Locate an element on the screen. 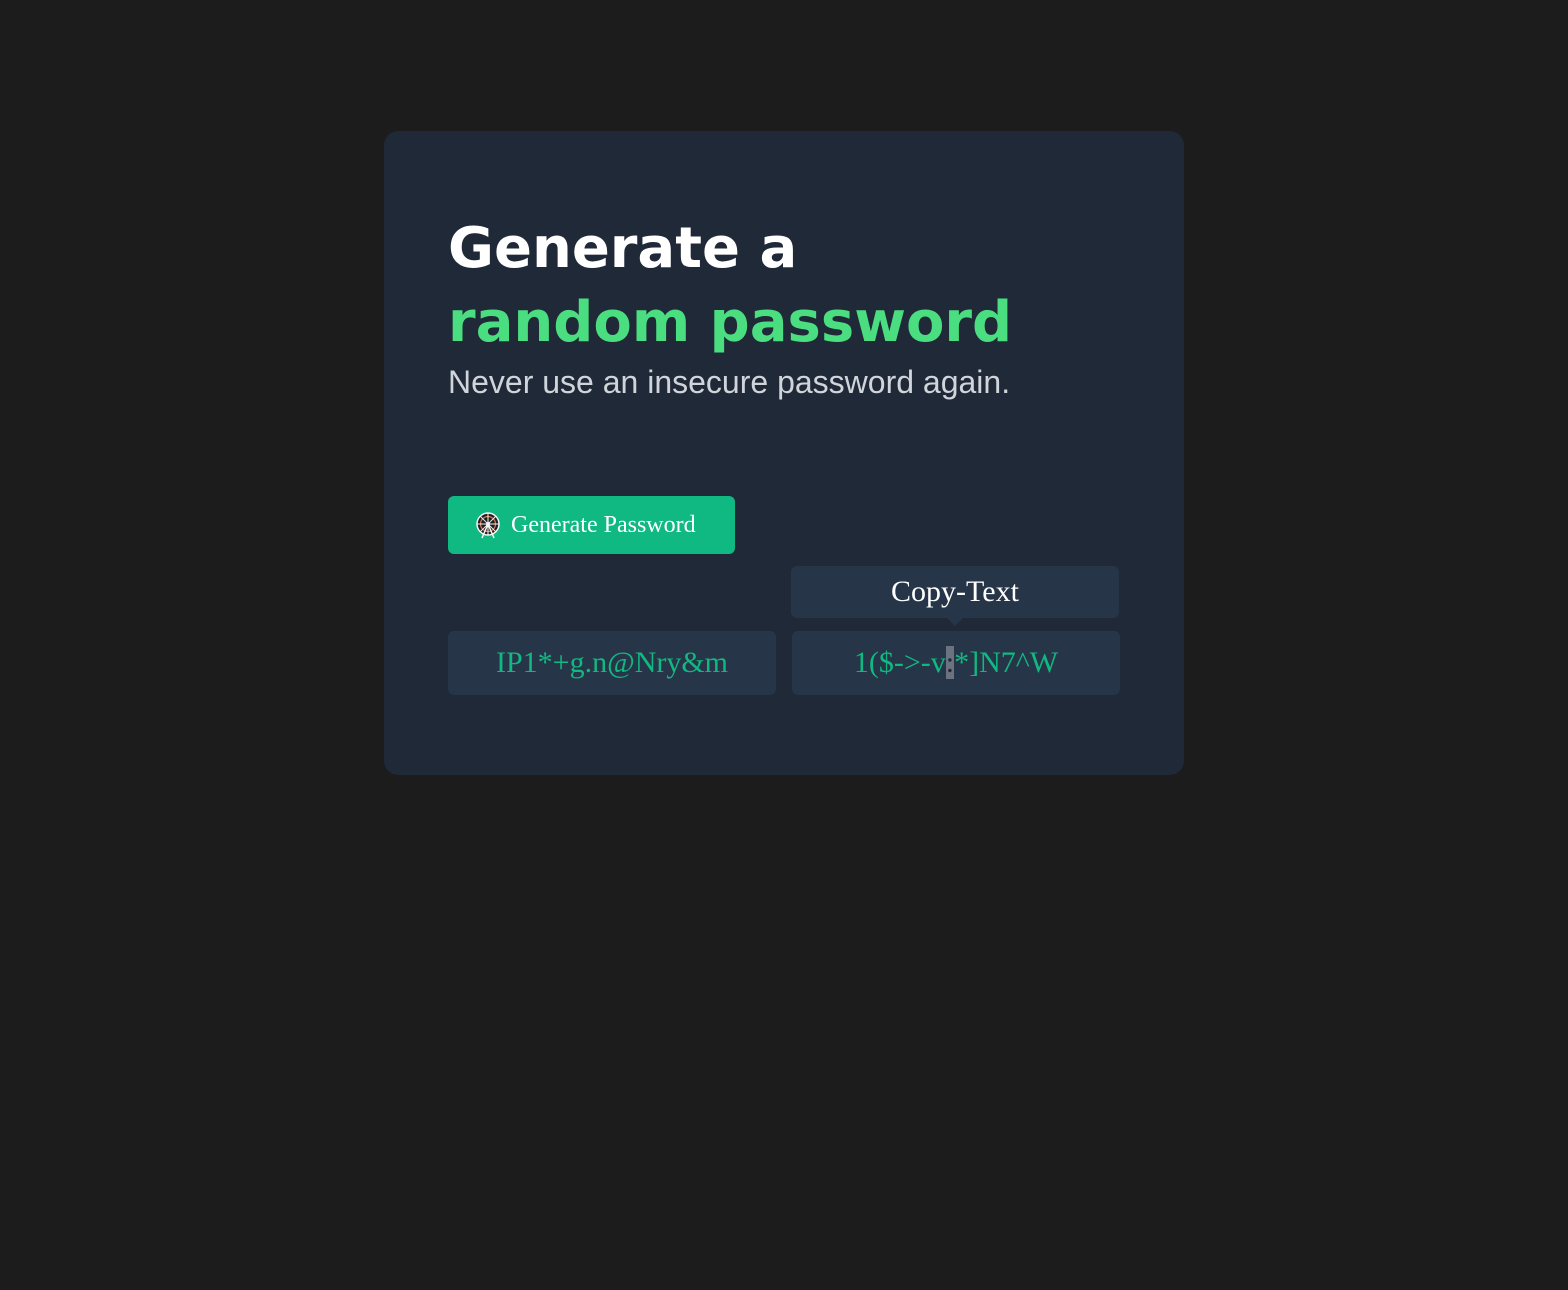  password-output-2: 1($->-v:*]N7^W is located at coordinates (956, 663).